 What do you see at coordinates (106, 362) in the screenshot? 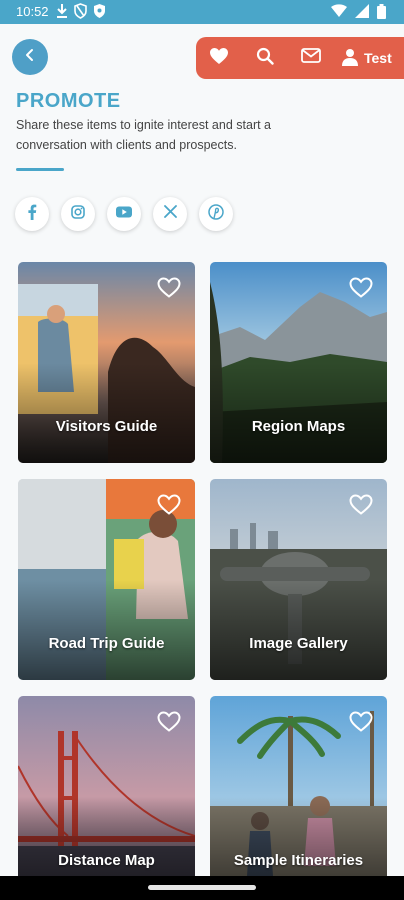
I see `card-visitors-guide: Visitors Guide` at bounding box center [106, 362].